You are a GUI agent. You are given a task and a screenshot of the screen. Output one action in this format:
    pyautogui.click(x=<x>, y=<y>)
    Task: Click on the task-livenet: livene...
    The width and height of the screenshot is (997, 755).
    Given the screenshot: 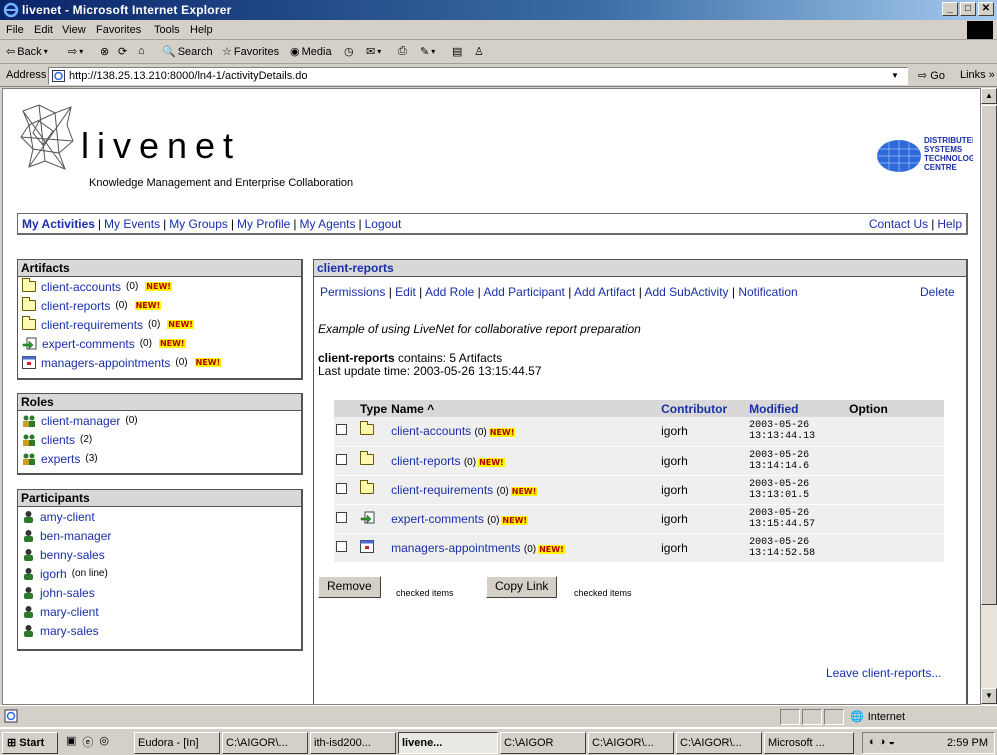 What is the action you would take?
    pyautogui.click(x=448, y=743)
    